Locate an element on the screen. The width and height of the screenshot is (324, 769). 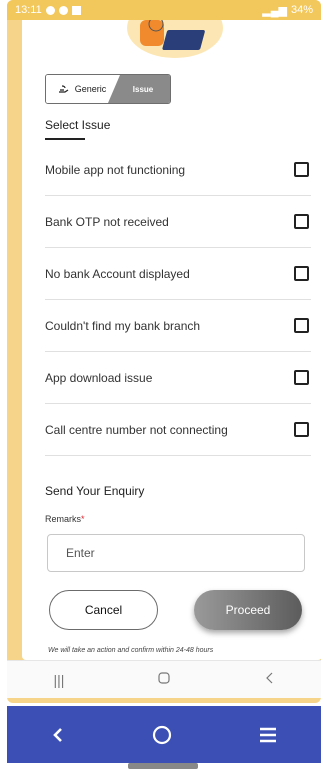
status-time: 13:11 is located at coordinates (28, 10).